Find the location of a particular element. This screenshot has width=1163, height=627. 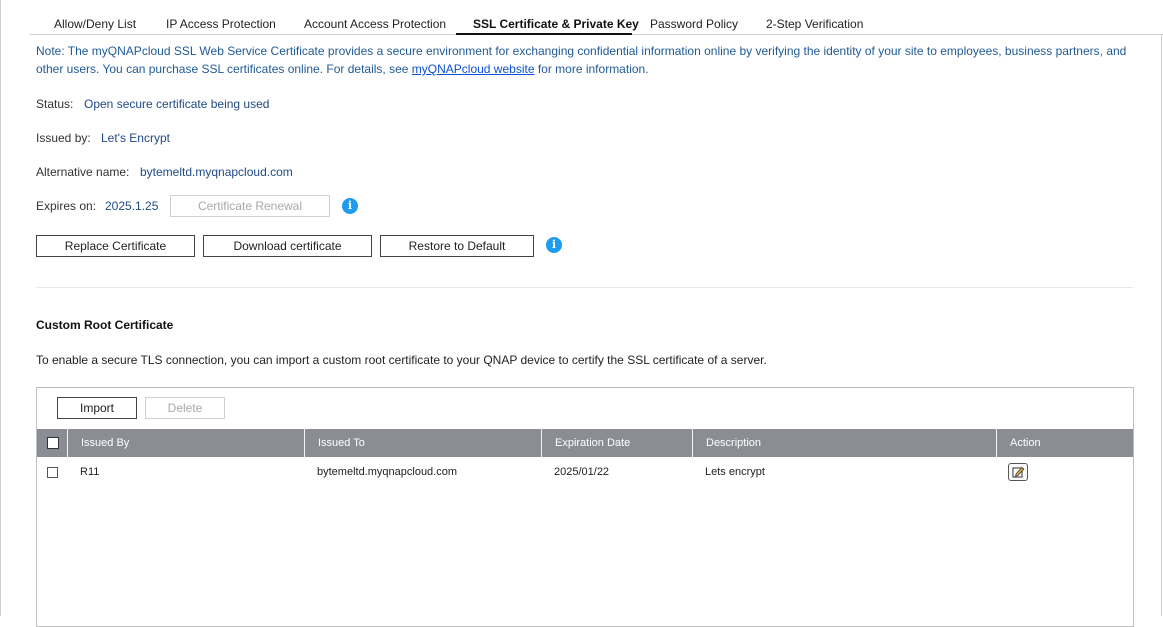

select-all-checkbox is located at coordinates (53, 443).